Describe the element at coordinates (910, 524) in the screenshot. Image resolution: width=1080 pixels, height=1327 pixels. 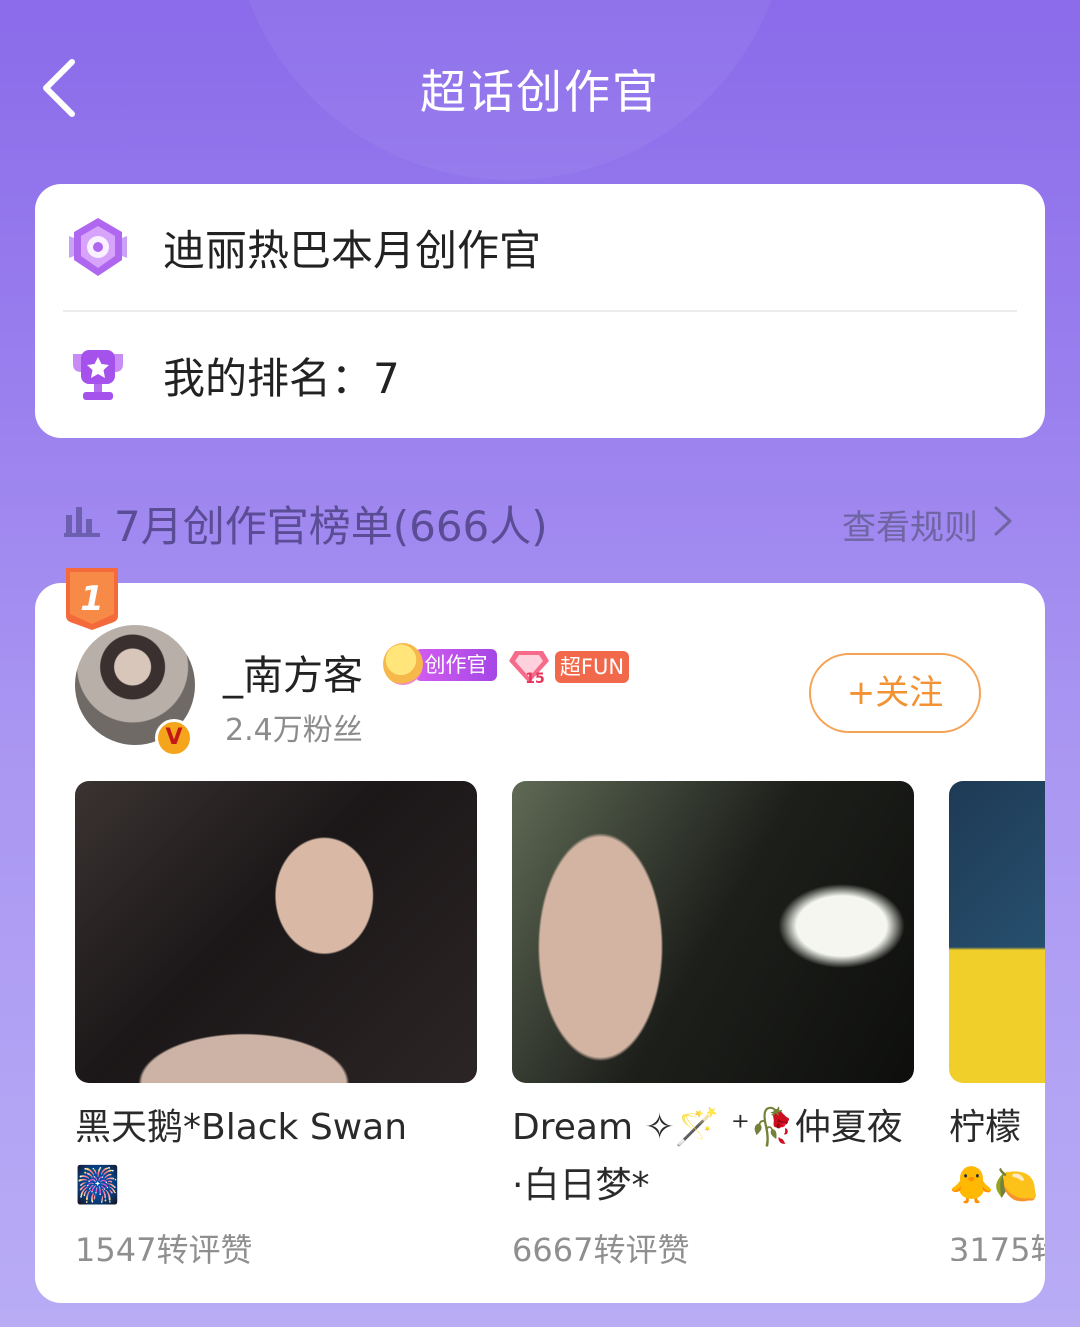
I see `view-rules-link: 查看规则` at that location.